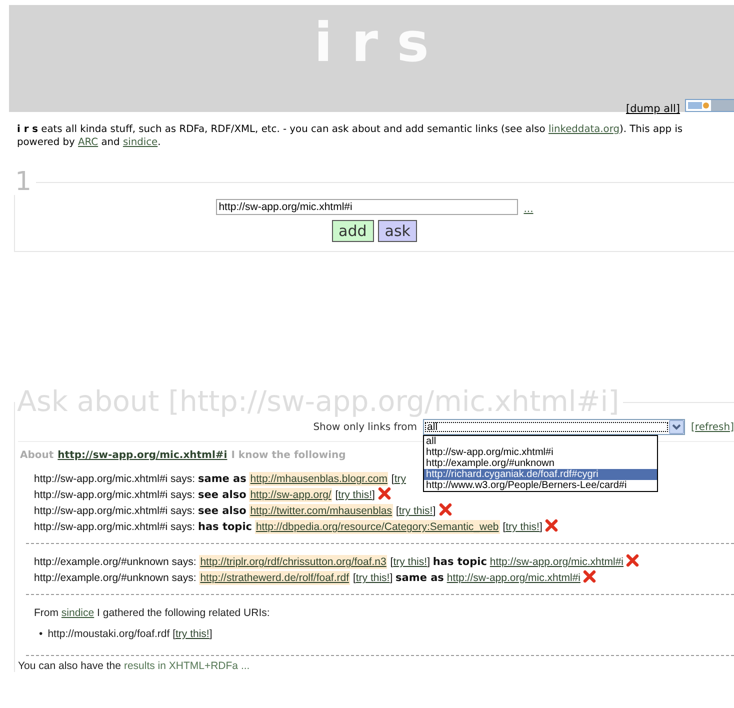 The height and width of the screenshot is (708, 734). I want to click on dropdown-option: http://sw-app.org/mic.xhtml#i, so click(541, 452).